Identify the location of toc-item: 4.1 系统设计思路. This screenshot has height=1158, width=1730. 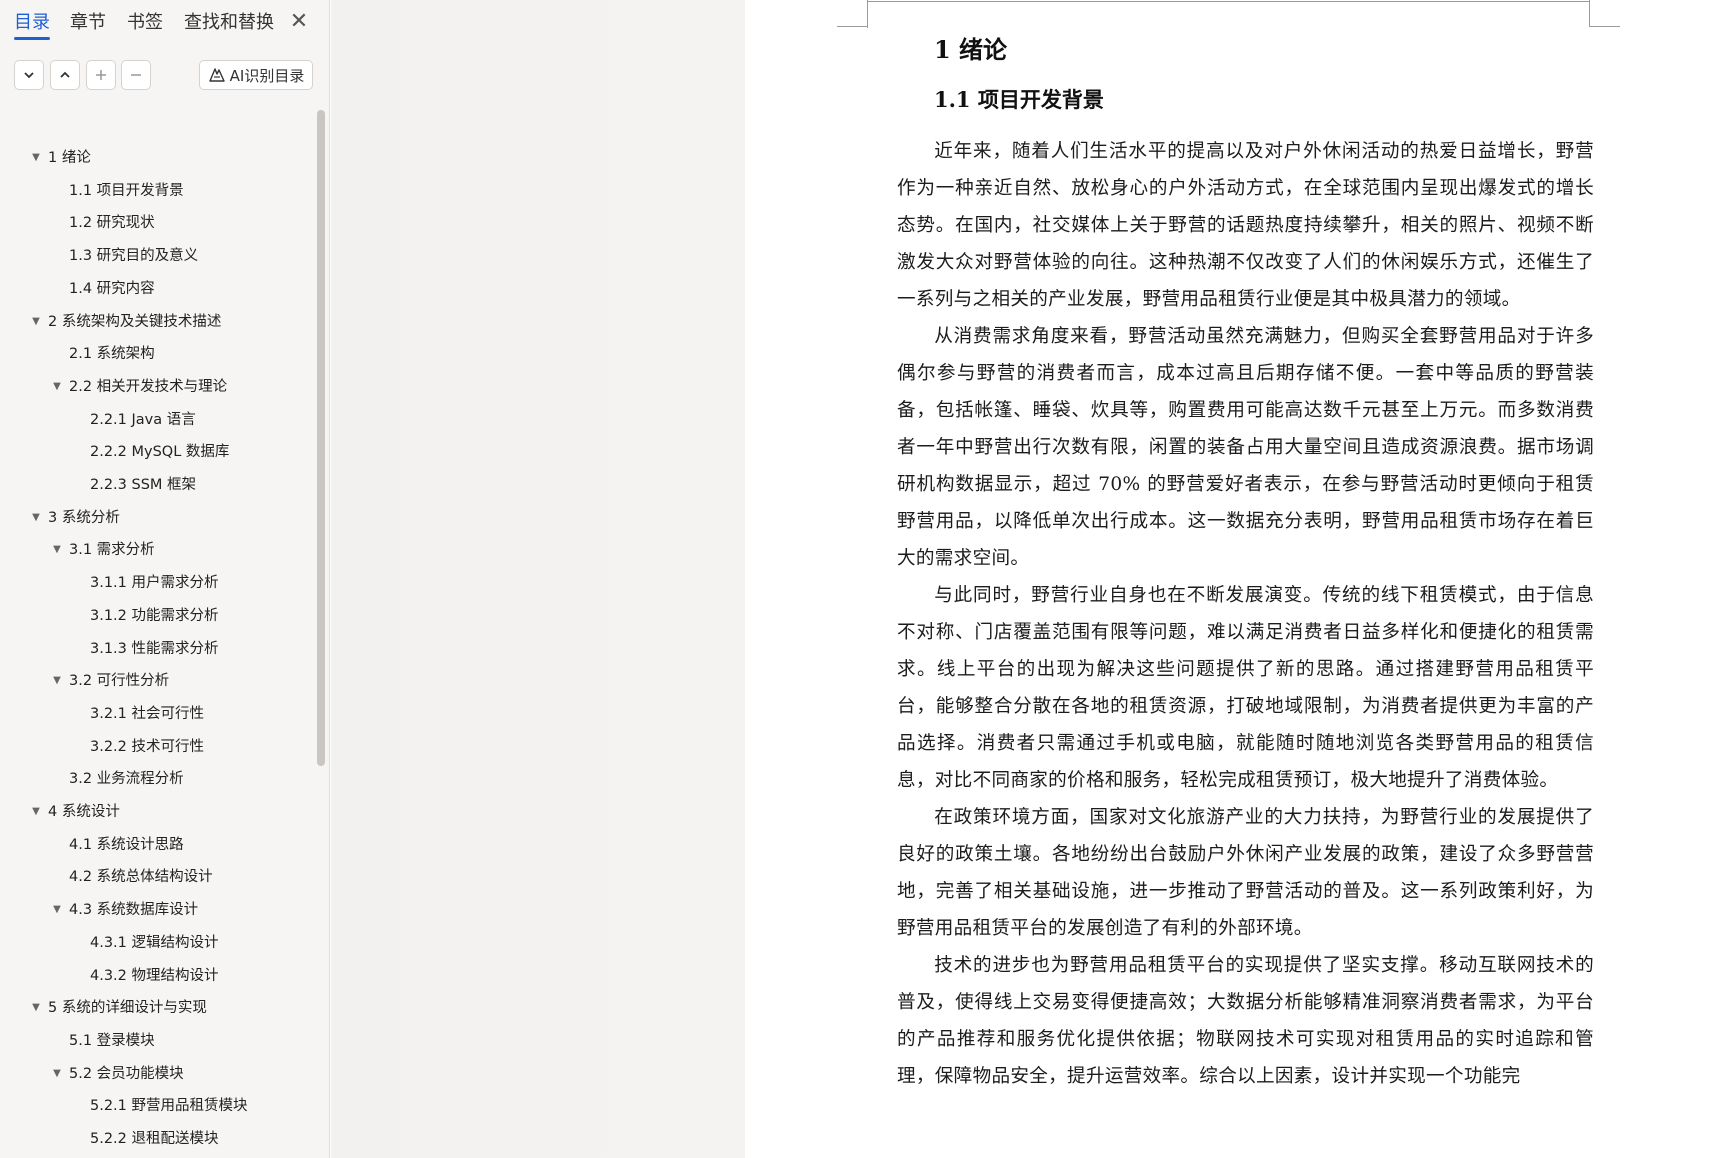
(155, 845).